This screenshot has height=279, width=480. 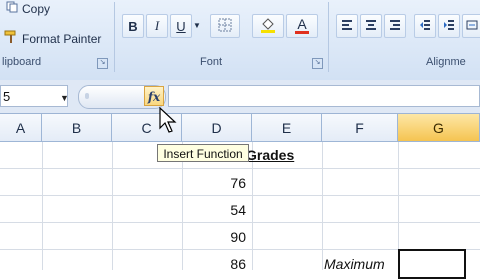 I want to click on column-label: B, so click(x=76, y=127).